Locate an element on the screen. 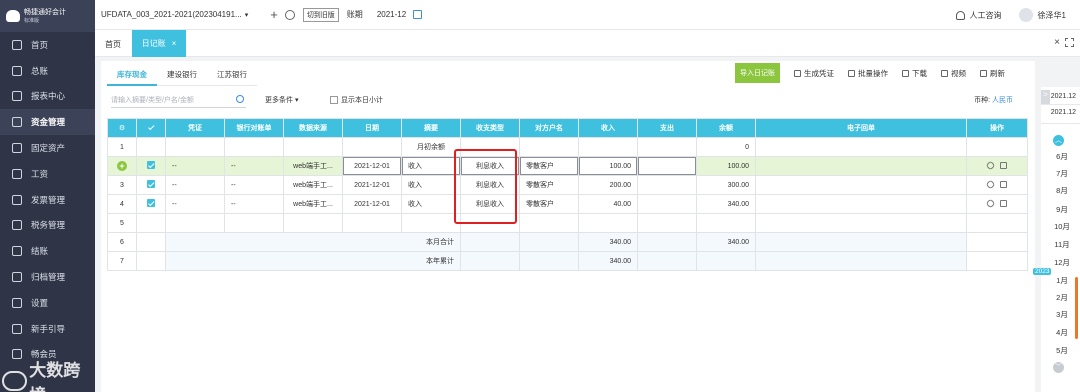 This screenshot has width=1080, height=392. period-end: 2021.12 is located at coordinates (1060, 112).